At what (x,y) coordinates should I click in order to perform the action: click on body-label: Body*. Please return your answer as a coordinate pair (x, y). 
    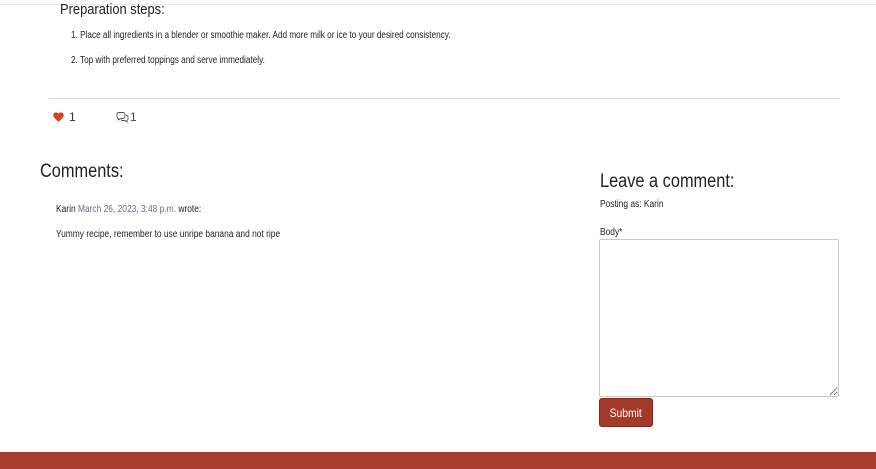
    Looking at the image, I should click on (611, 232).